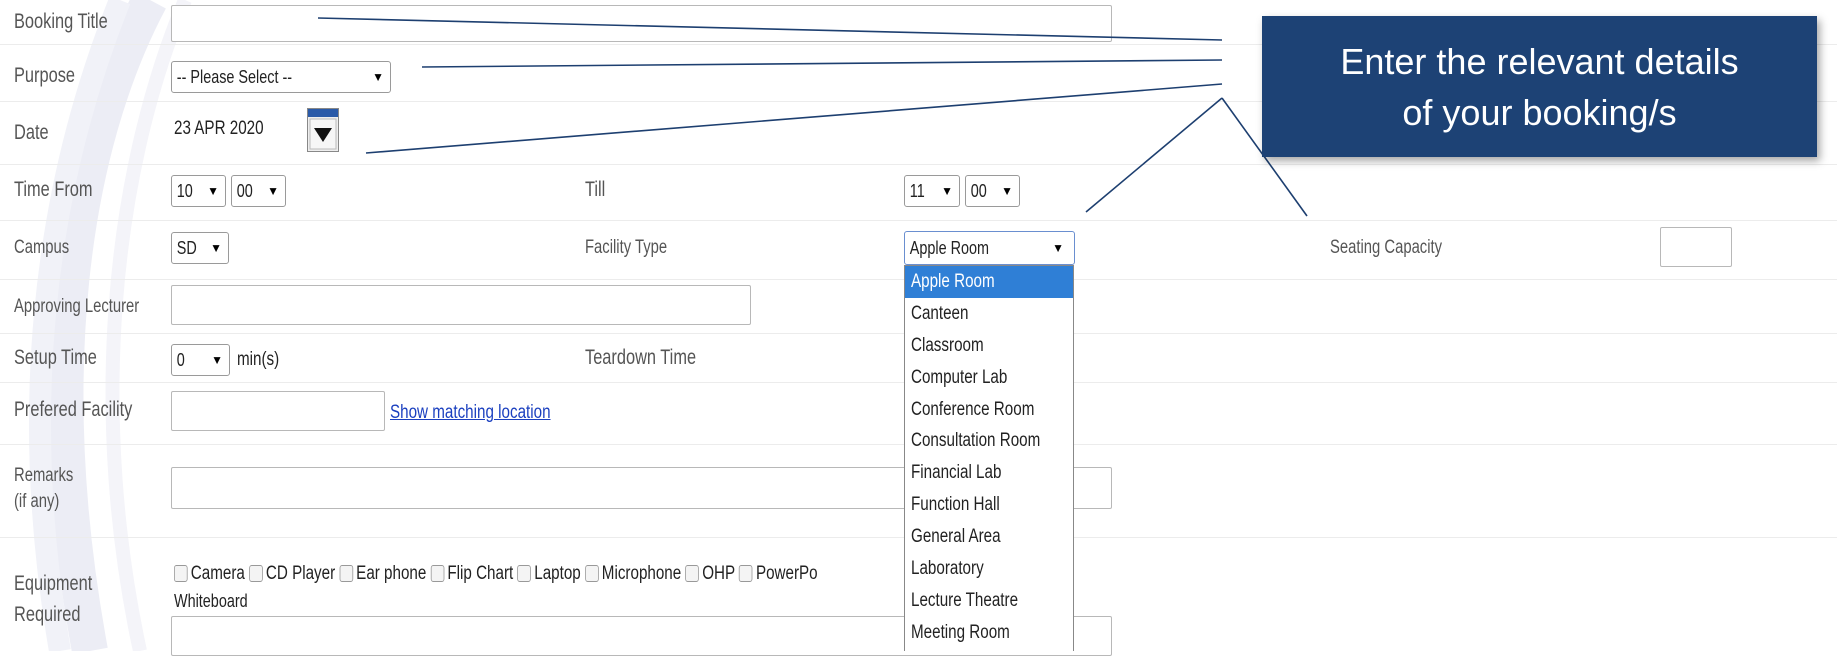  What do you see at coordinates (471, 573) in the screenshot?
I see `equipment-checkbox-flip-chart: Flip Chart` at bounding box center [471, 573].